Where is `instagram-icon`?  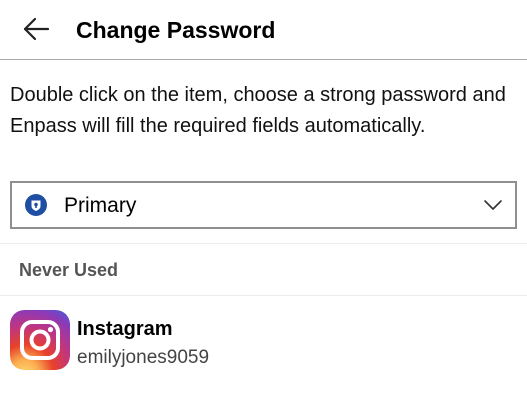
instagram-icon is located at coordinates (40, 340).